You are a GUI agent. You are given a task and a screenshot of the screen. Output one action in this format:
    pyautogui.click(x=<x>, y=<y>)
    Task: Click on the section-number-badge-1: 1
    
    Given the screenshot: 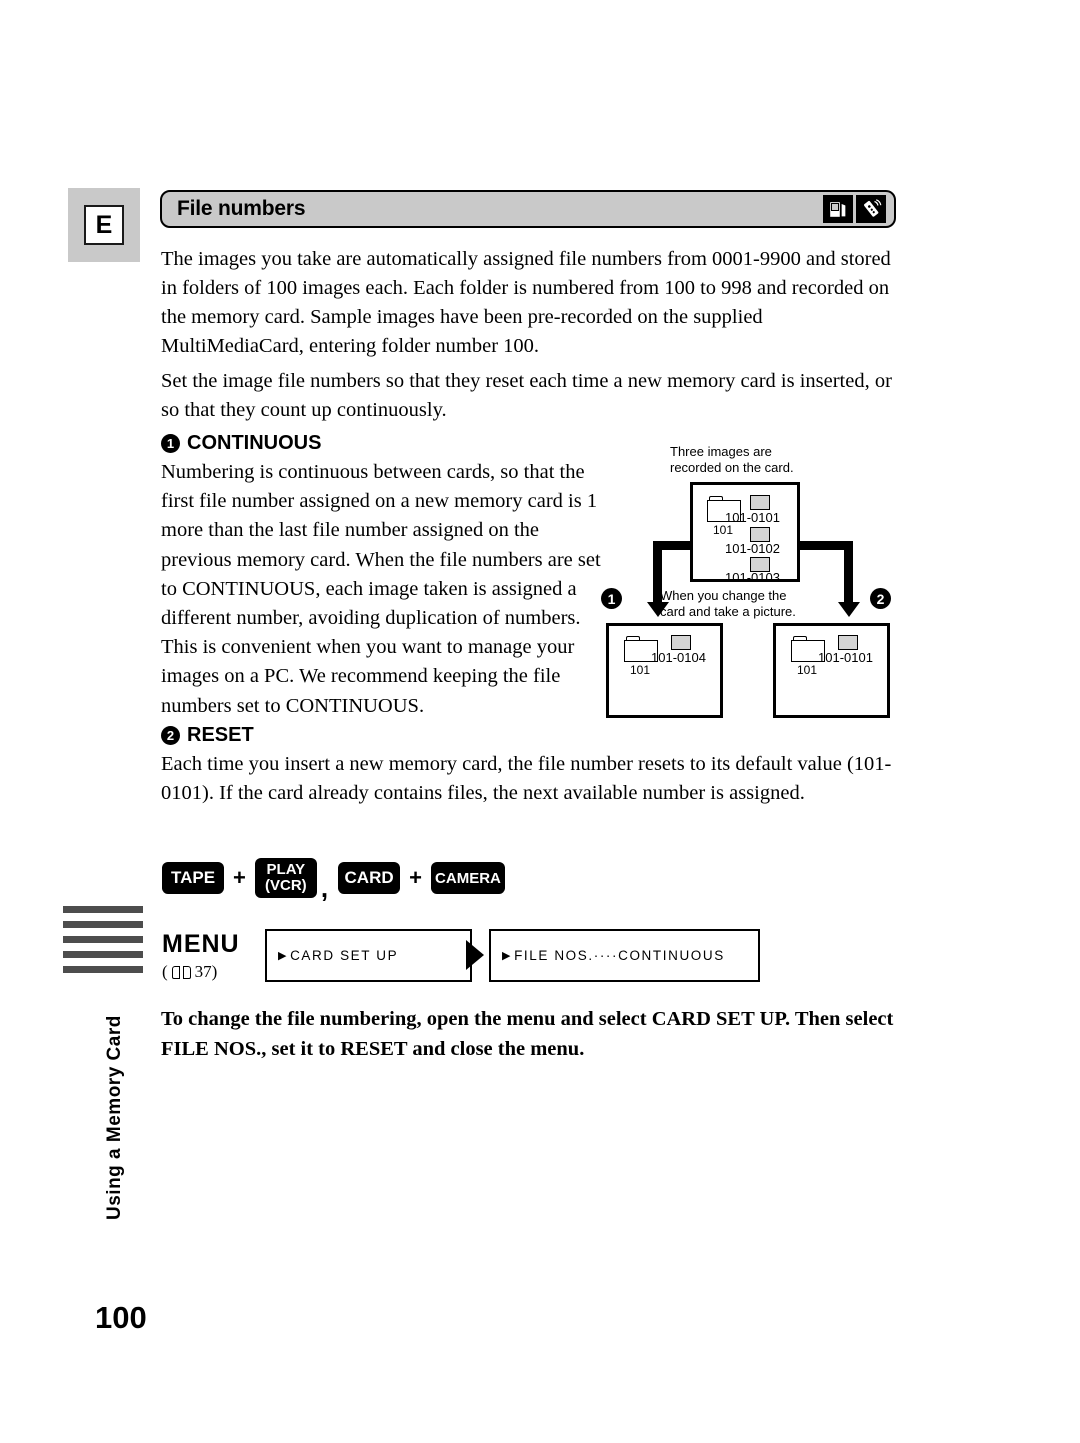 What is the action you would take?
    pyautogui.click(x=170, y=443)
    